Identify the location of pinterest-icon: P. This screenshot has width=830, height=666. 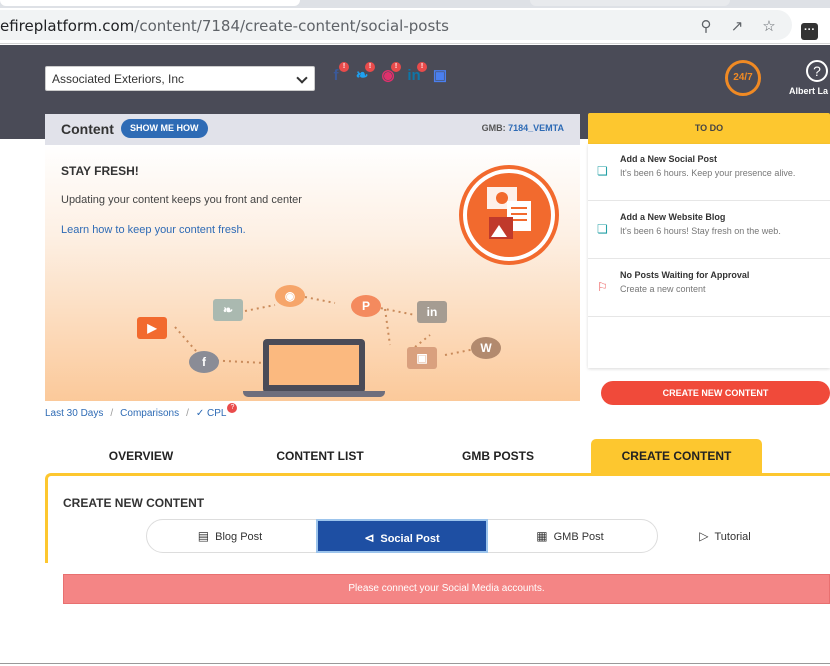
(366, 306).